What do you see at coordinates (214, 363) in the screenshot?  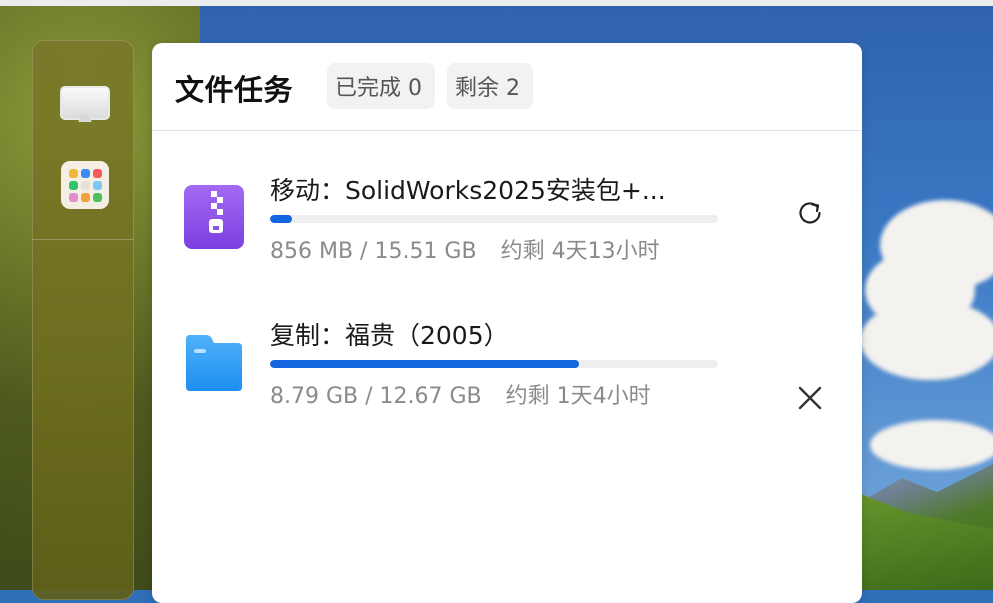 I see `folder-icon` at bounding box center [214, 363].